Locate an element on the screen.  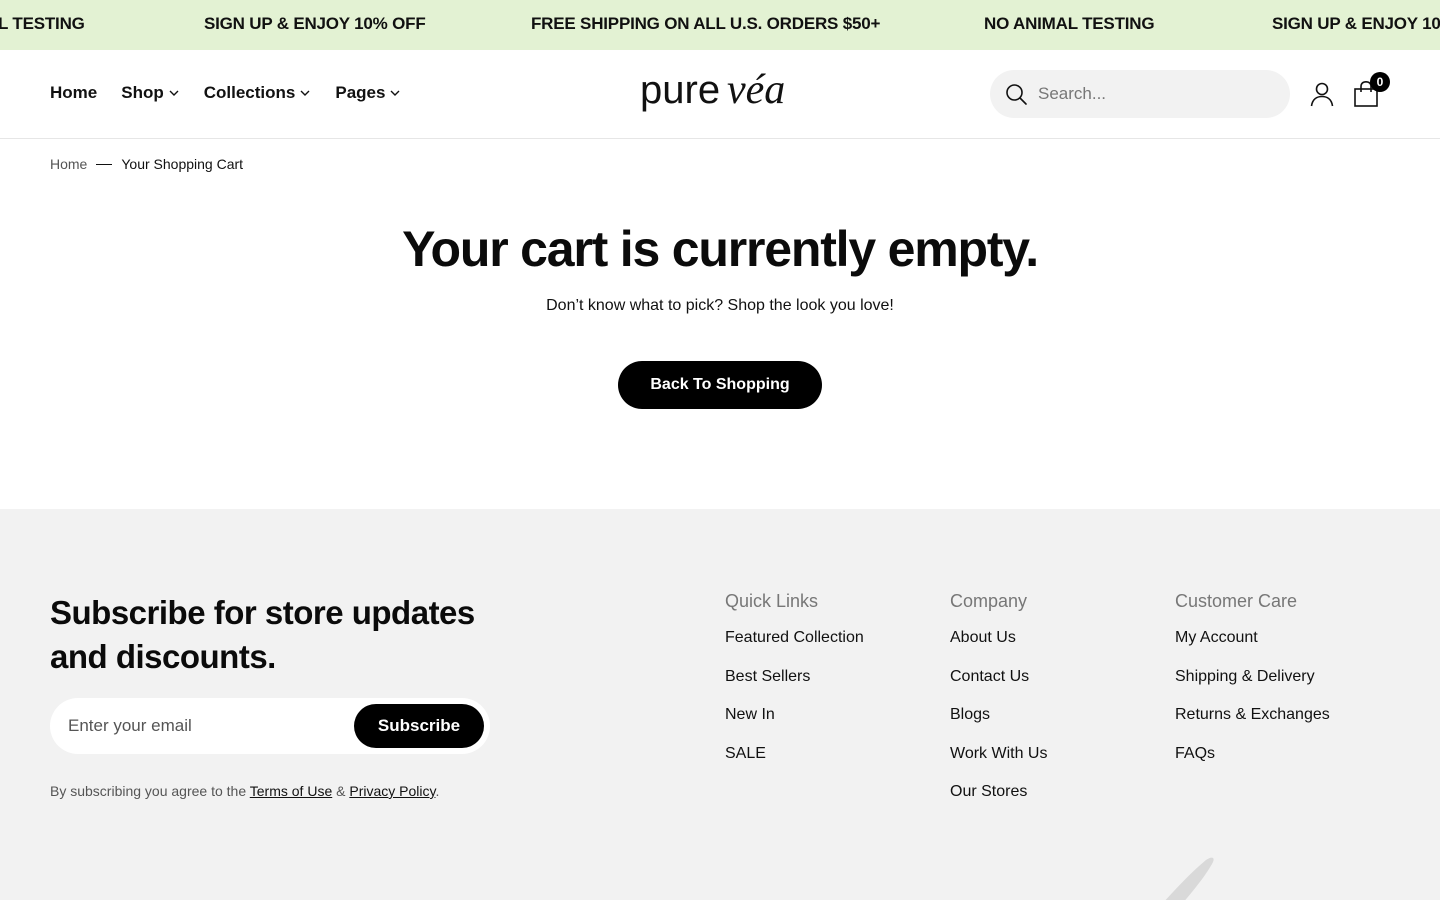
nav-item-label: Home is located at coordinates (74, 92).